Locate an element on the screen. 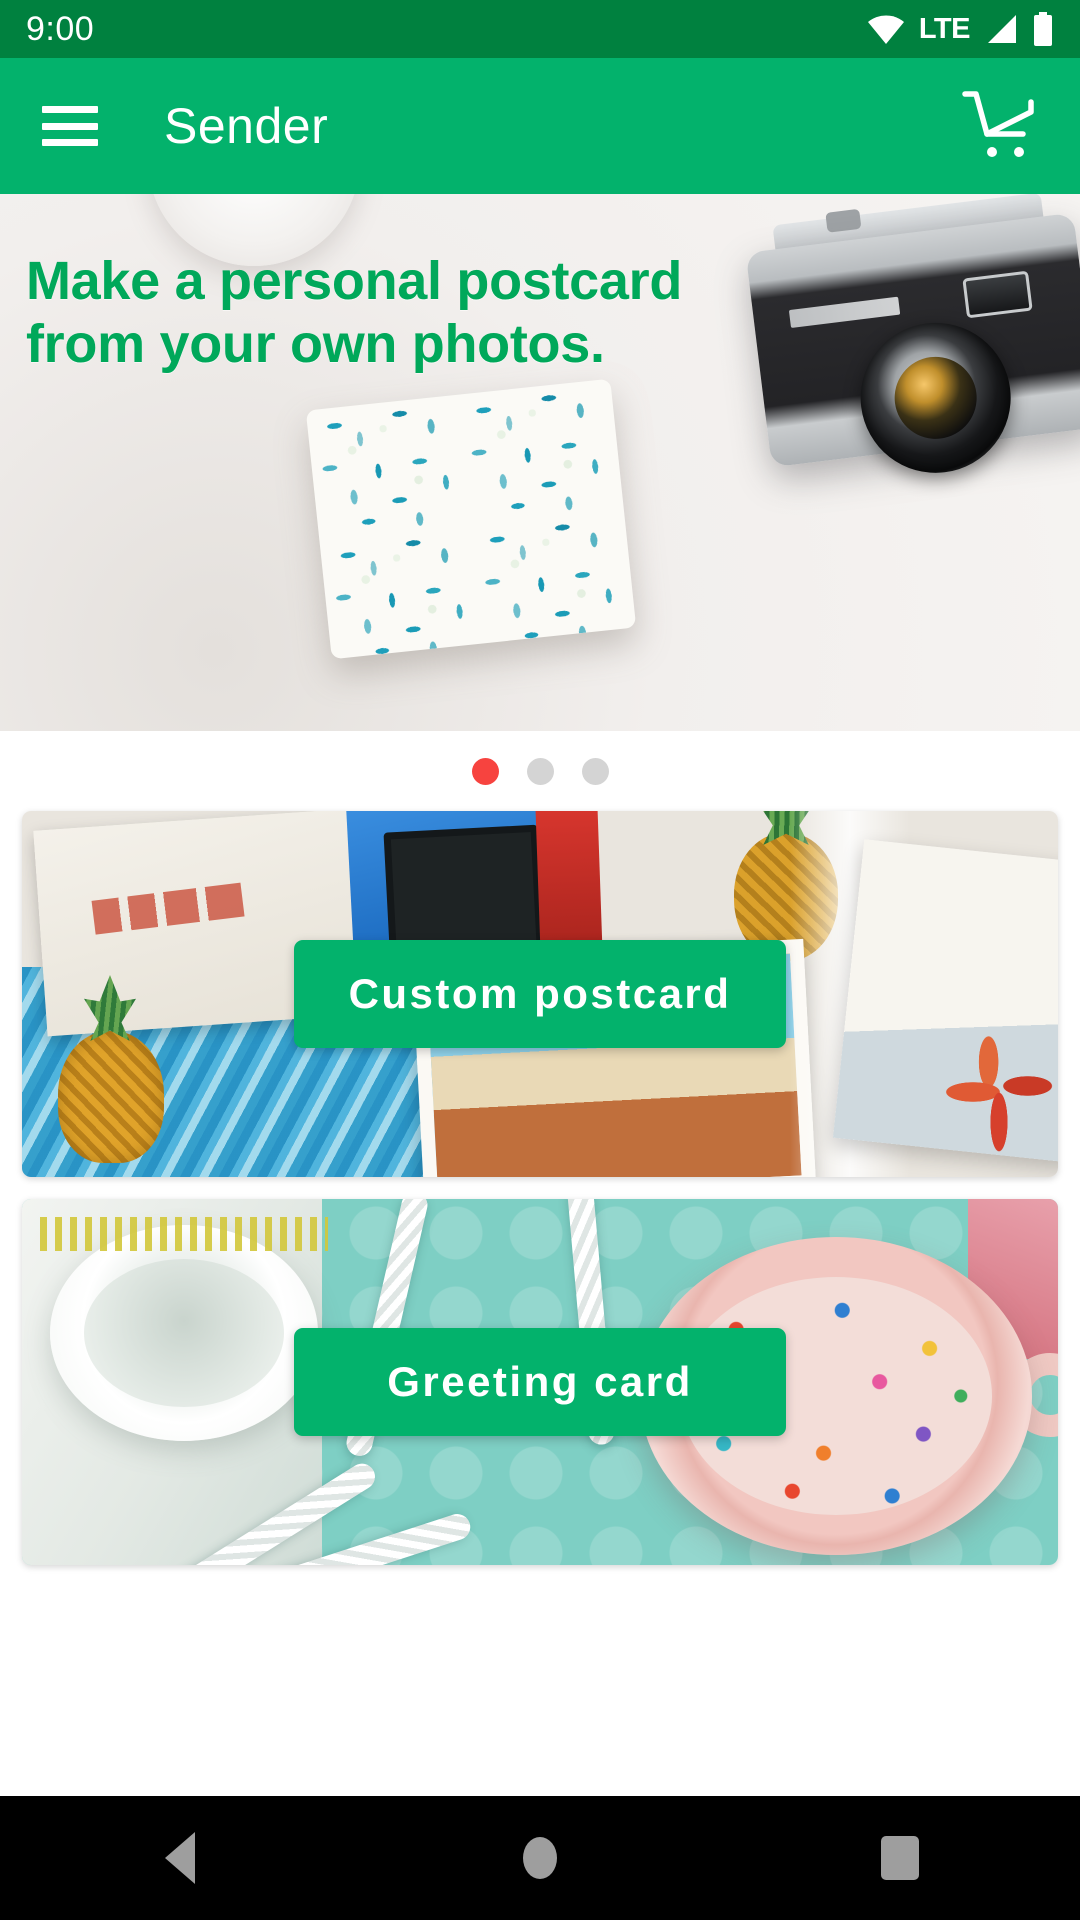 The height and width of the screenshot is (1920, 1080). carousel-indicator is located at coordinates (540, 771).